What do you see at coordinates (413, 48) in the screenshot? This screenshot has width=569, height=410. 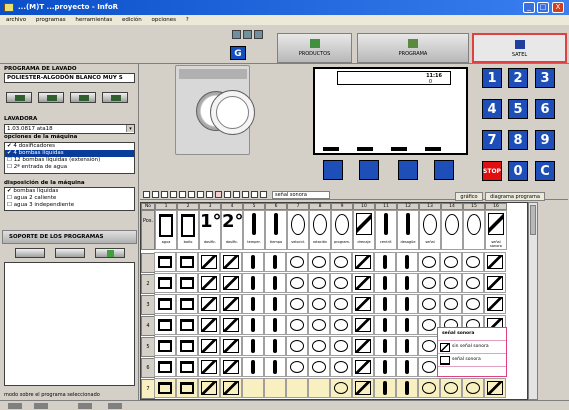 I see `tab-programa: PROGRAMA` at bounding box center [413, 48].